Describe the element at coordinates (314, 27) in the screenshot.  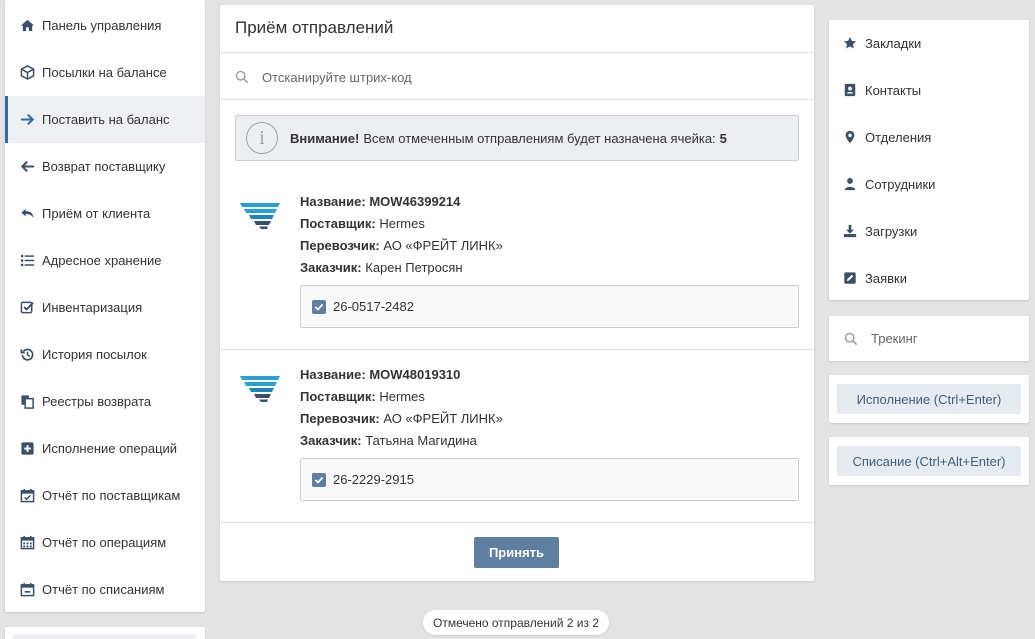
I see `page-title: Приём отправлений` at that location.